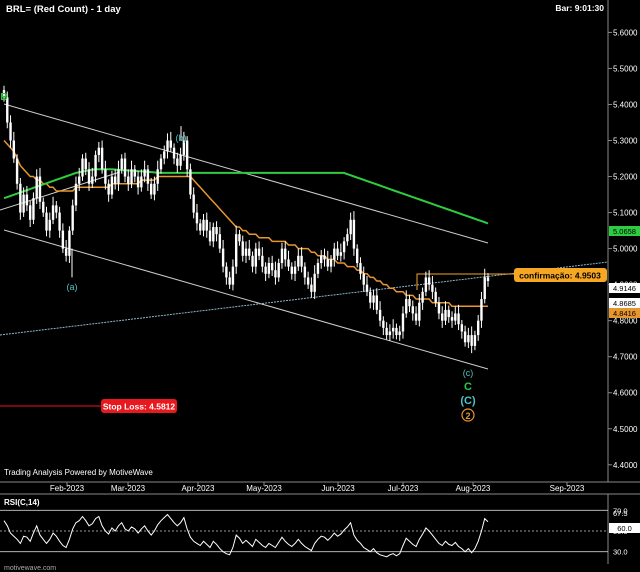 The height and width of the screenshot is (572, 640). Describe the element at coordinates (625, 177) in the screenshot. I see `price-tick-label: 5.2000` at that location.